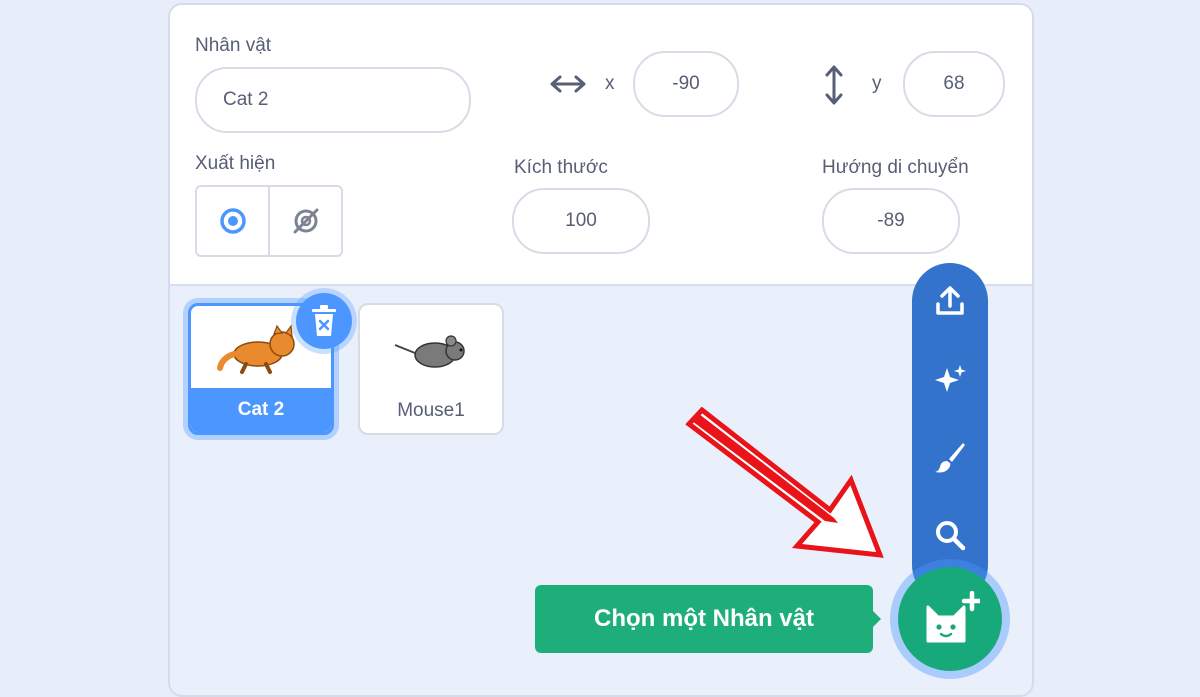  Describe the element at coordinates (610, 83) in the screenshot. I see `x-label: x` at that location.